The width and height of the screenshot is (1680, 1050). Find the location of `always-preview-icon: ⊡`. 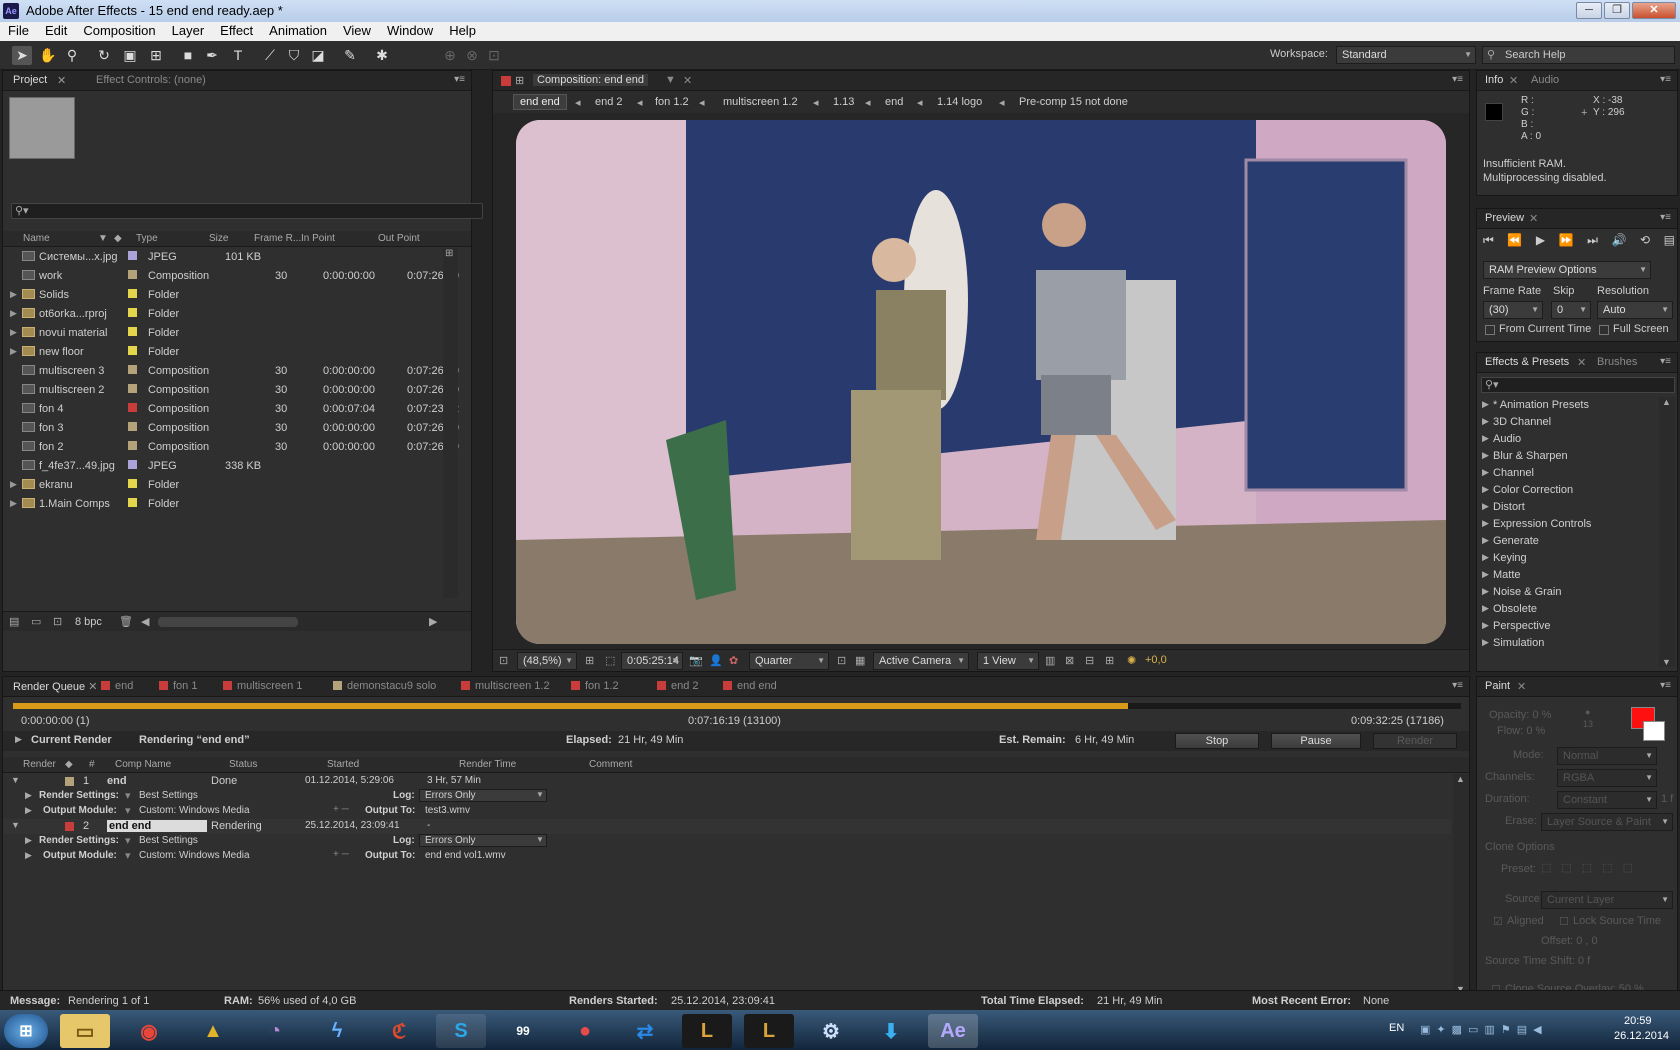

always-preview-icon: ⊡ is located at coordinates (503, 660).